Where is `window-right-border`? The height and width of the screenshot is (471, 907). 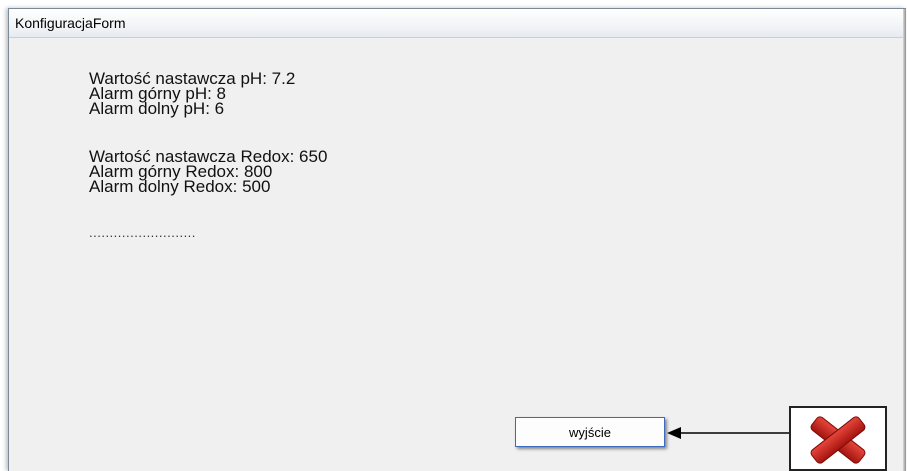
window-right-border is located at coordinates (904, 240).